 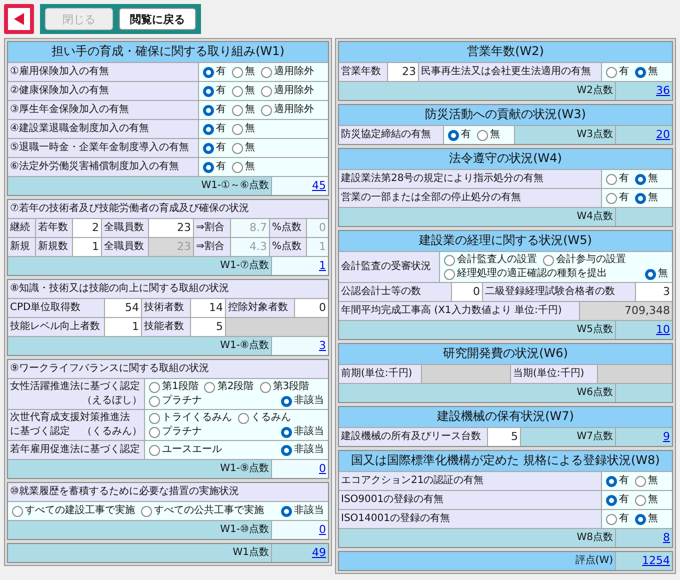 What do you see at coordinates (288, 228) in the screenshot?
I see `field-label: %点数` at bounding box center [288, 228].